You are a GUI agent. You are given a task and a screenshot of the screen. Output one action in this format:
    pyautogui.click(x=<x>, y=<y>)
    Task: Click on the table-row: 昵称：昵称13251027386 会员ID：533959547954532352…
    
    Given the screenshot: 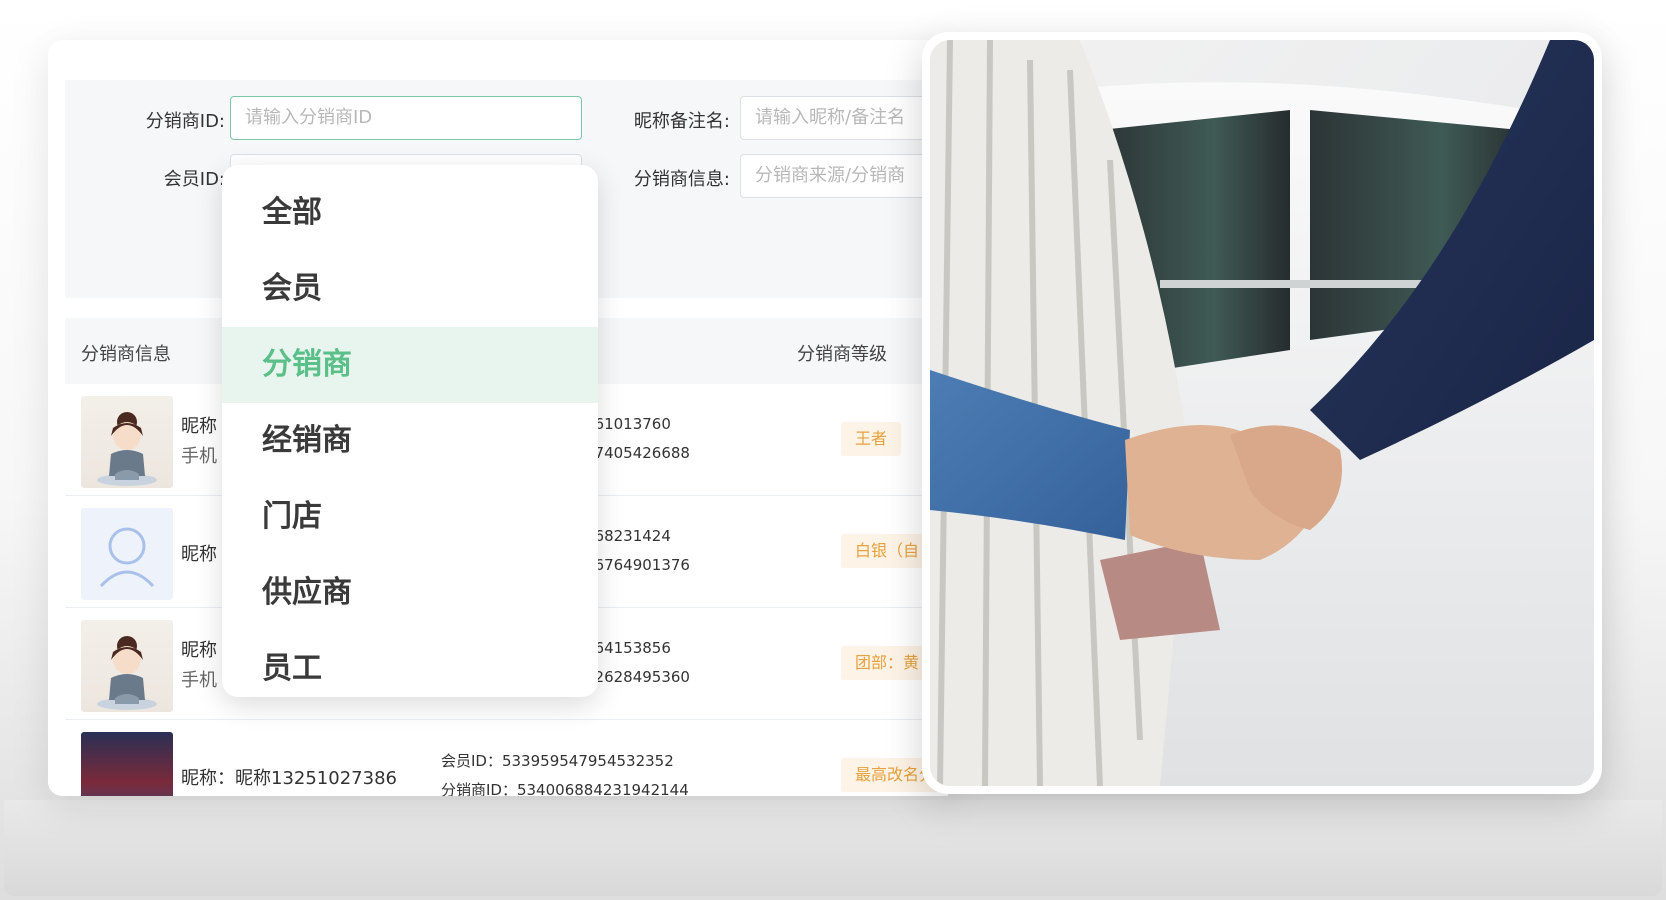 What is the action you would take?
    pyautogui.click(x=506, y=758)
    